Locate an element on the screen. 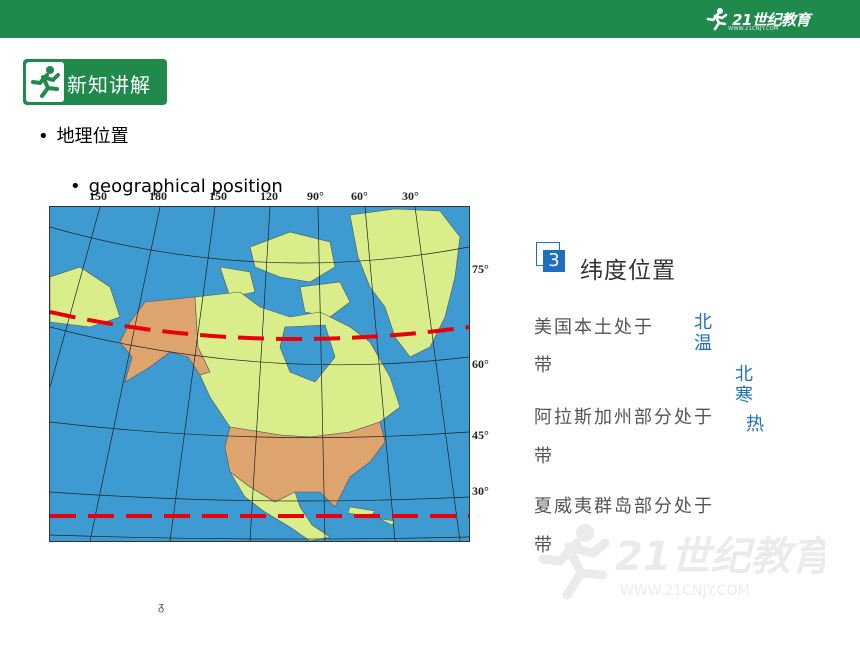 This screenshot has height=645, width=860. question-2-suffix: 带 is located at coordinates (544, 456).